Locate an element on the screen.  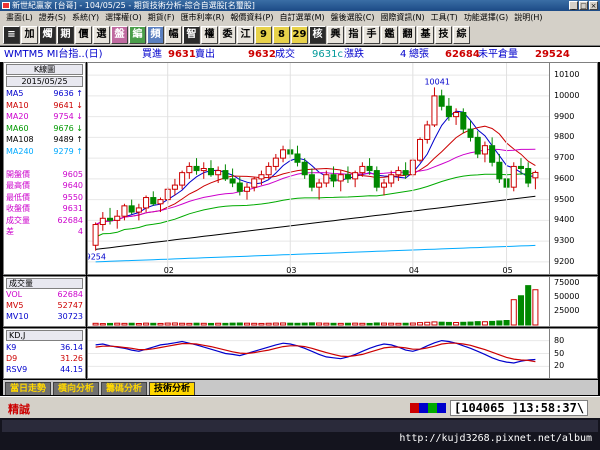
legend-label: 收盤價 is located at coordinates (18, 208).